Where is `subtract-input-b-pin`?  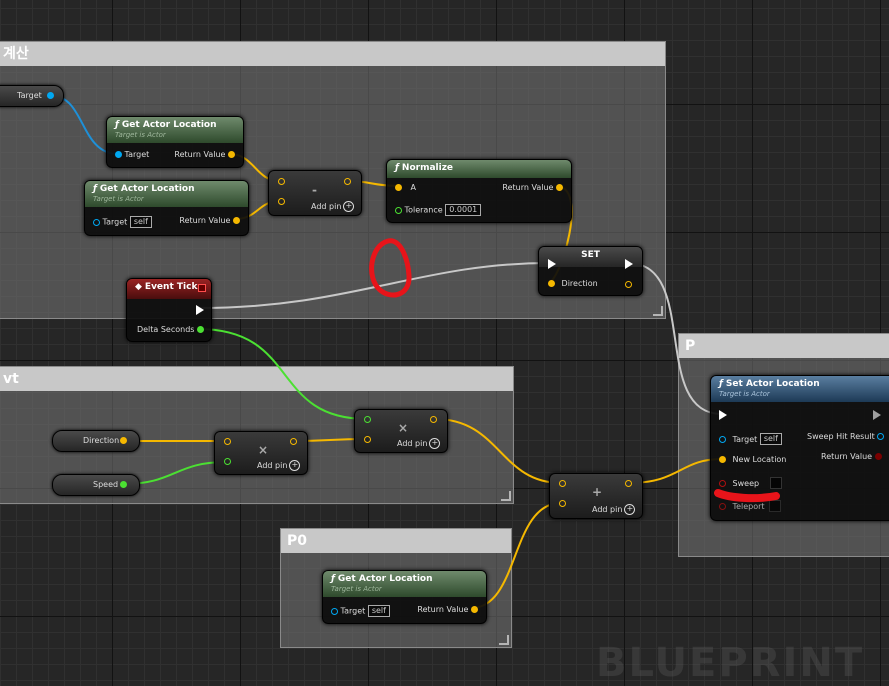
subtract-input-b-pin is located at coordinates (281, 201).